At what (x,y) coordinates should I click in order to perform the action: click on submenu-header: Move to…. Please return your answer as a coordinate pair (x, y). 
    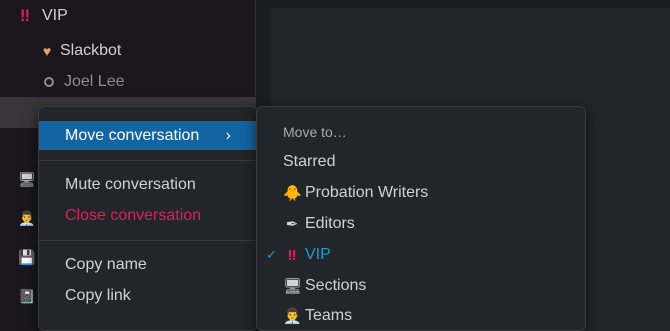
    Looking at the image, I should click on (315, 132).